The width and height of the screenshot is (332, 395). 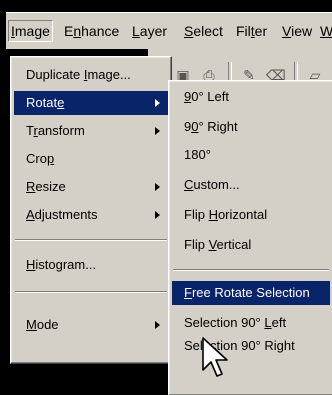 I want to click on menu-layer: Layer, so click(x=149, y=31).